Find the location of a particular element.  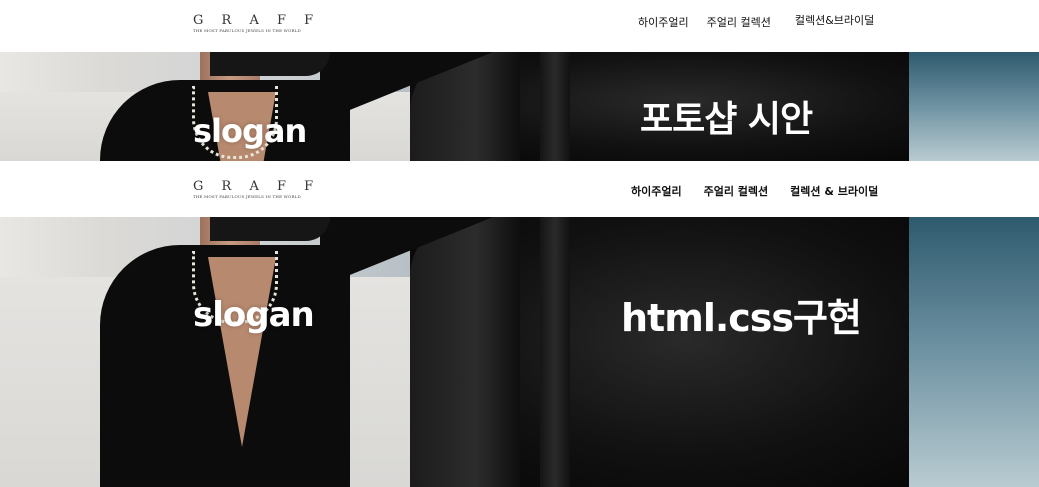

nav-item-collection-bridal: 컬렉션&브라이덜 is located at coordinates (834, 21).